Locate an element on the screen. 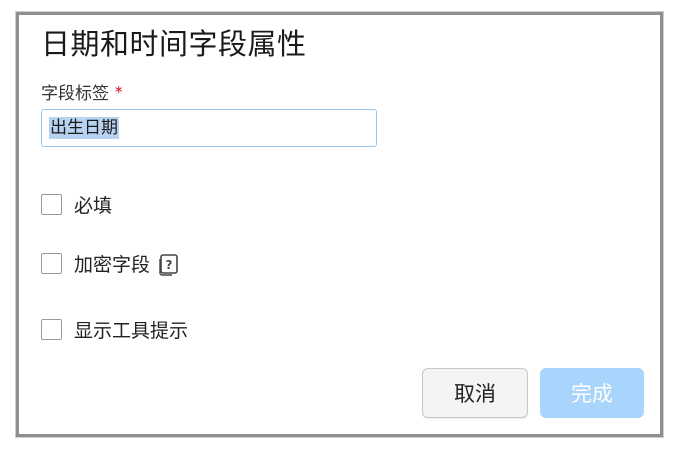 The image size is (682, 452). dialog-title: 日期和时间字段属性 is located at coordinates (174, 44).